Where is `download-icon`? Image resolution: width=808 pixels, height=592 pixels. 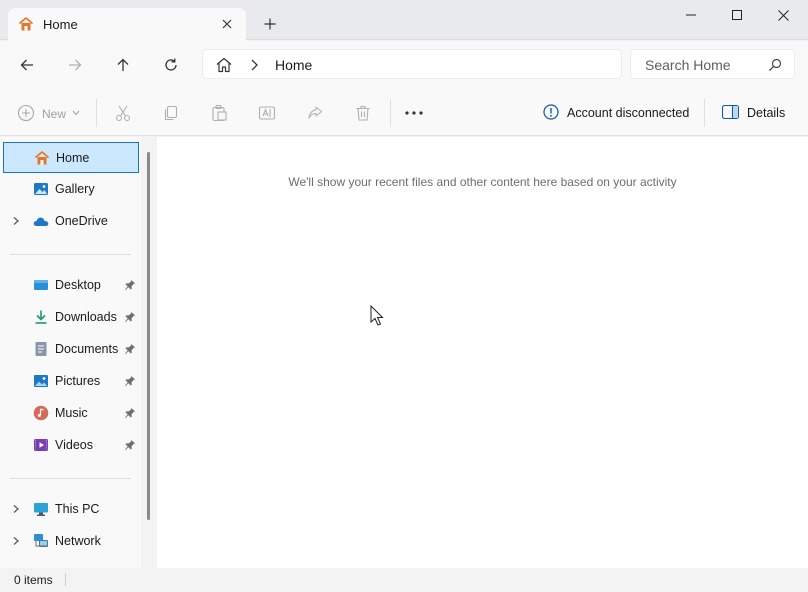
download-icon is located at coordinates (41, 317).